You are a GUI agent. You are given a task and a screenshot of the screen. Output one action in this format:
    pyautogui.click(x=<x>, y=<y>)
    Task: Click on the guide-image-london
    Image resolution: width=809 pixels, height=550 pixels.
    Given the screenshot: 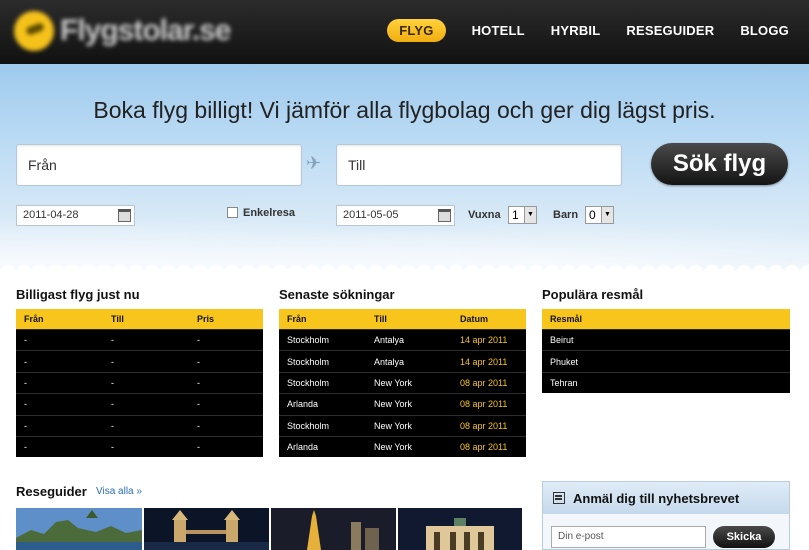 What is the action you would take?
    pyautogui.click(x=206, y=529)
    